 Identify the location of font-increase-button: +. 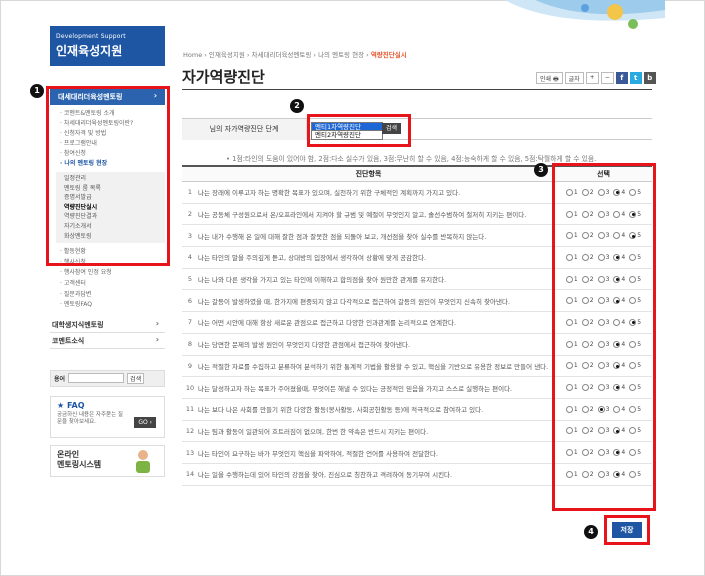
(592, 78).